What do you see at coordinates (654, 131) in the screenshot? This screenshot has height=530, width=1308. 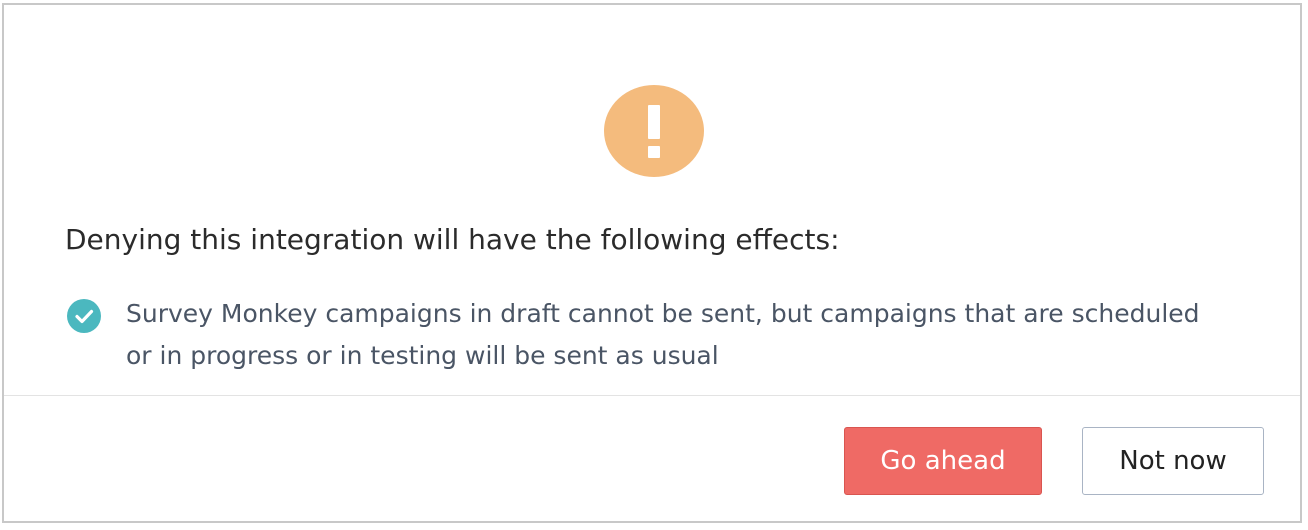 I see `exclamation-icon` at bounding box center [654, 131].